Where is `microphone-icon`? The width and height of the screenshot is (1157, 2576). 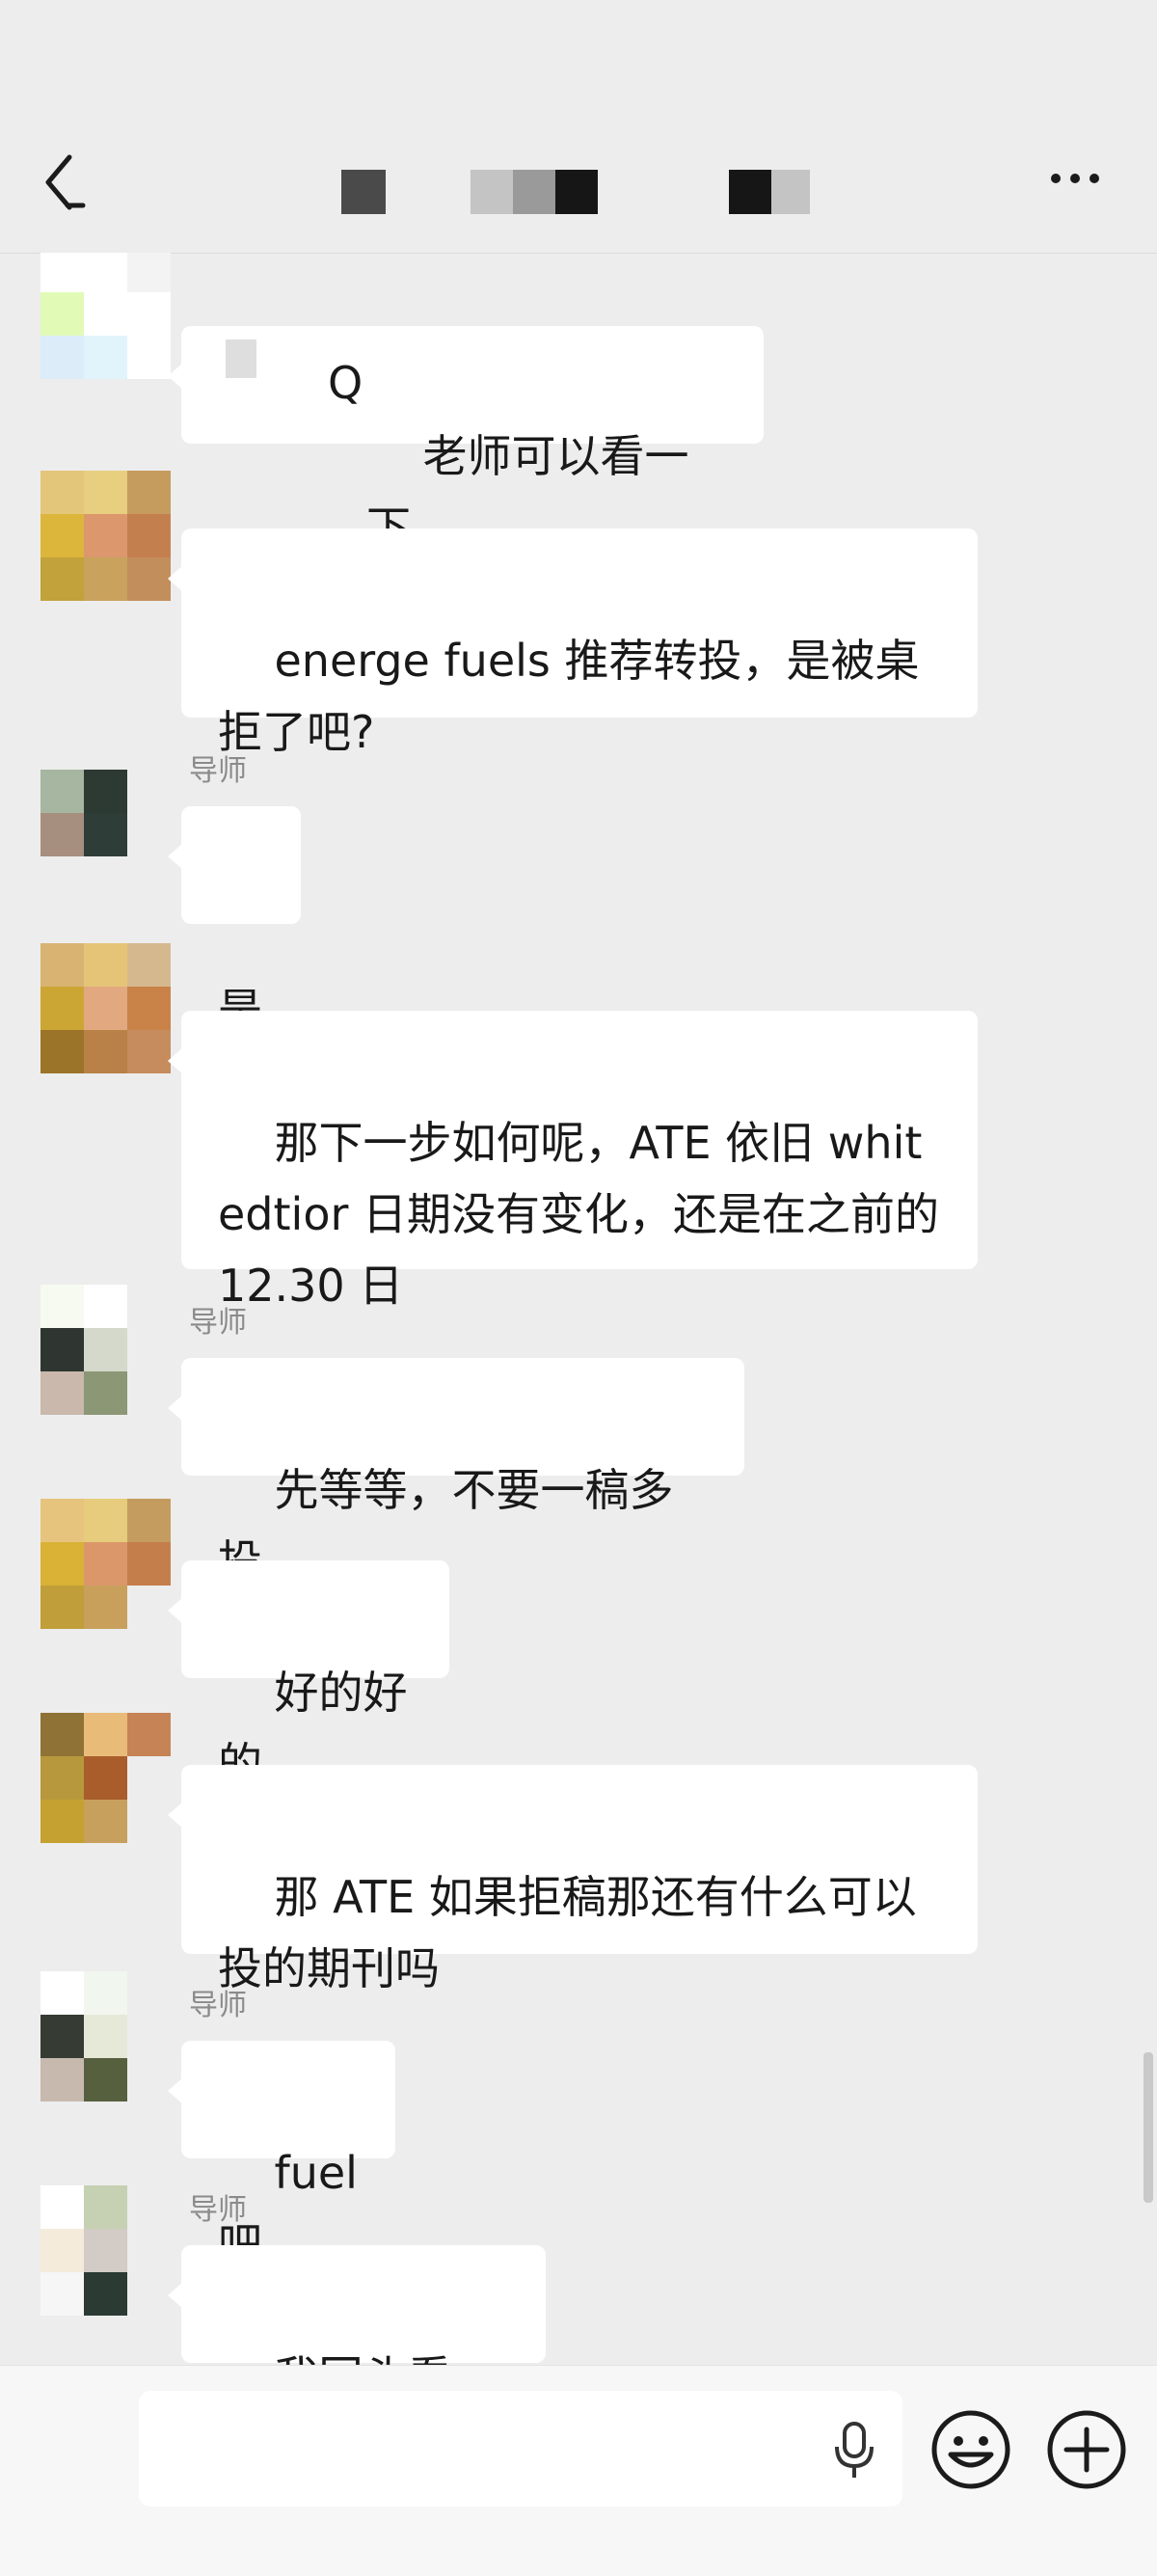 microphone-icon is located at coordinates (854, 2449).